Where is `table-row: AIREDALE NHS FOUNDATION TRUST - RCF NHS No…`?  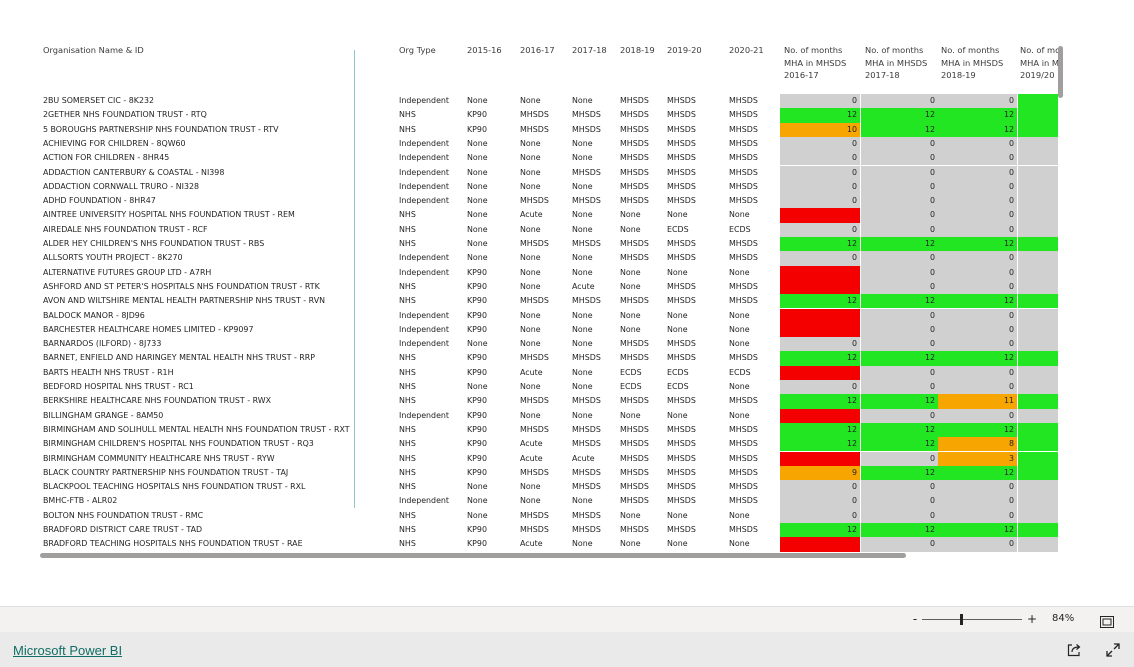
table-row: AIREDALE NHS FOUNDATION TRUST - RCF NHS No… is located at coordinates (549, 229).